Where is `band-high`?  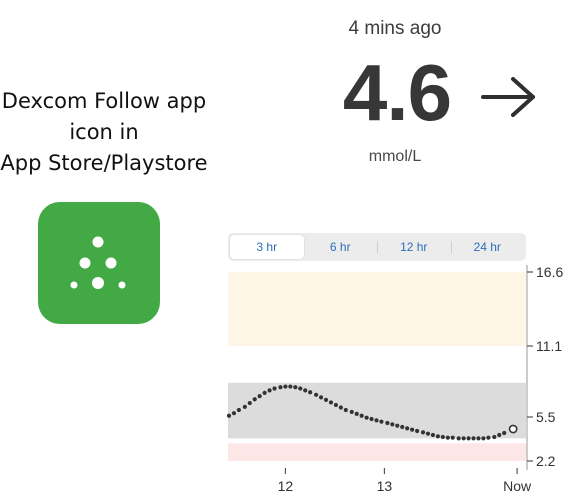
band-high is located at coordinates (377, 309).